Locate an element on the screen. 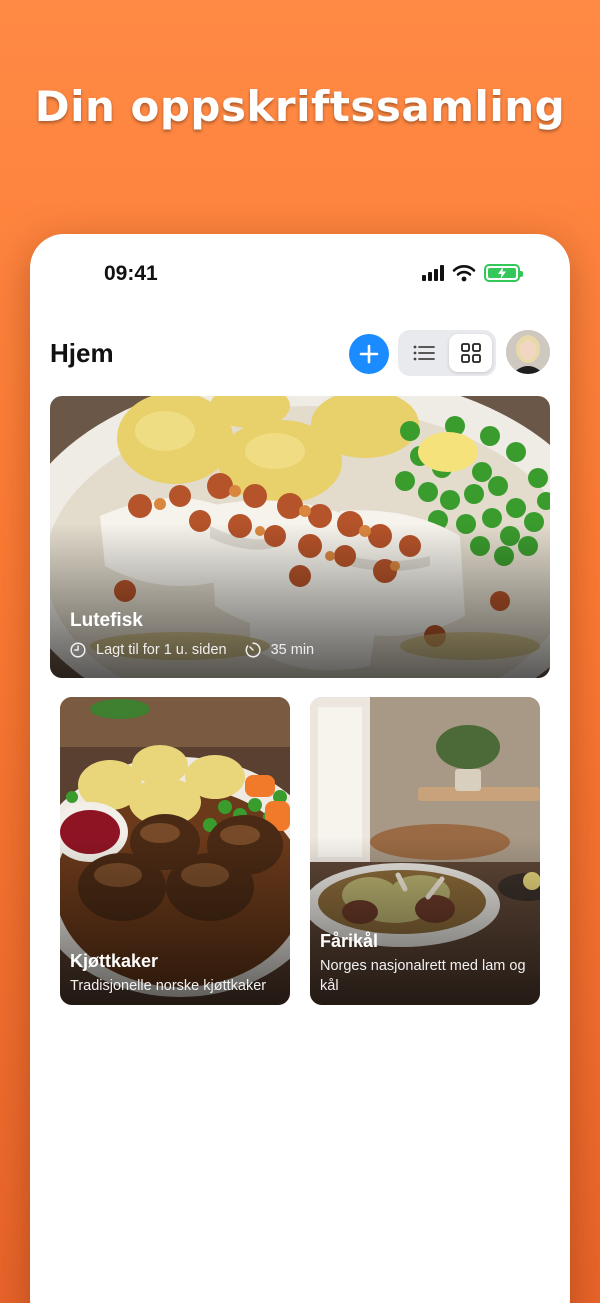  recipe-title: Fårikål is located at coordinates (349, 941).